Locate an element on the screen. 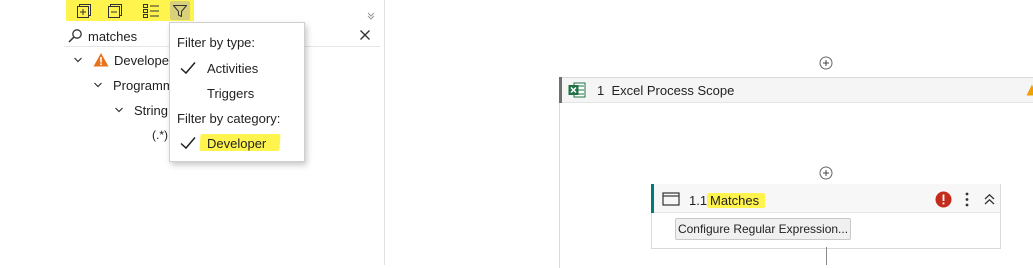 The width and height of the screenshot is (1033, 268). filter-icon is located at coordinates (180, 10).